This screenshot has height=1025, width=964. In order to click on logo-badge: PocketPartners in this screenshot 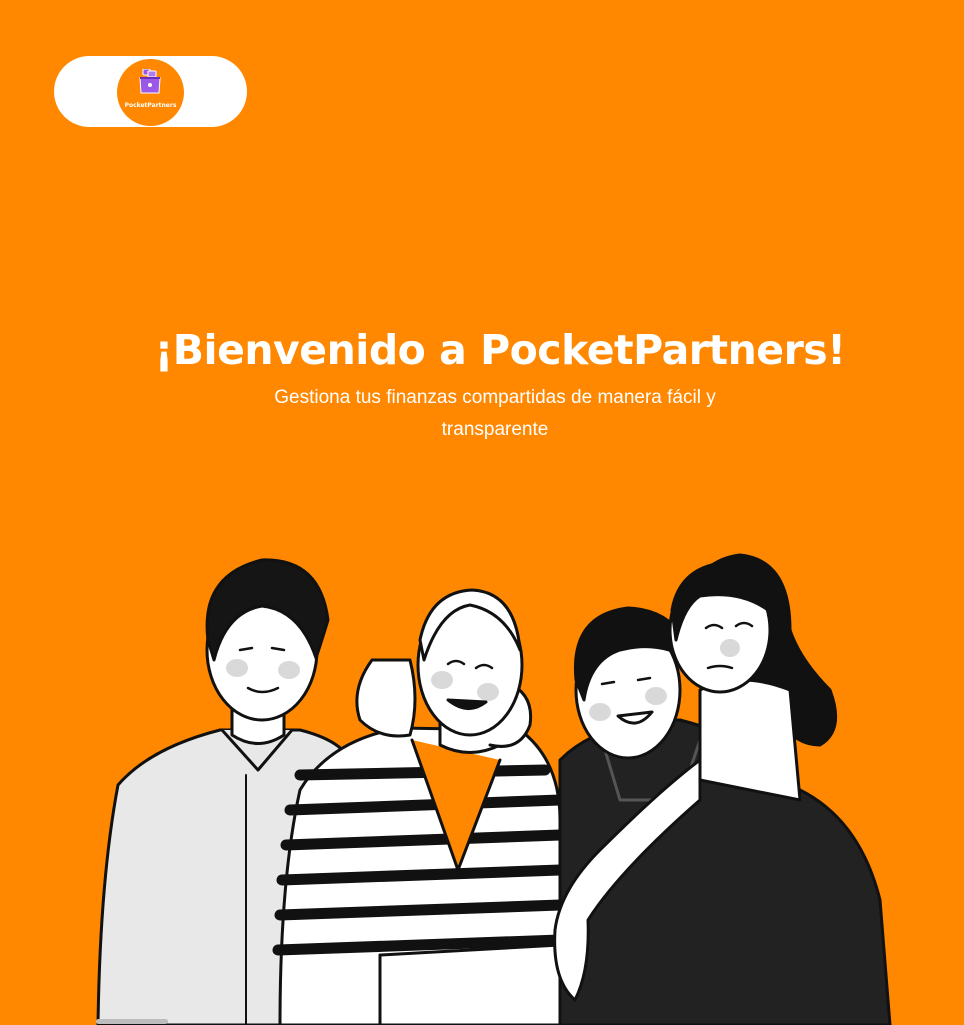, I will do `click(150, 92)`.